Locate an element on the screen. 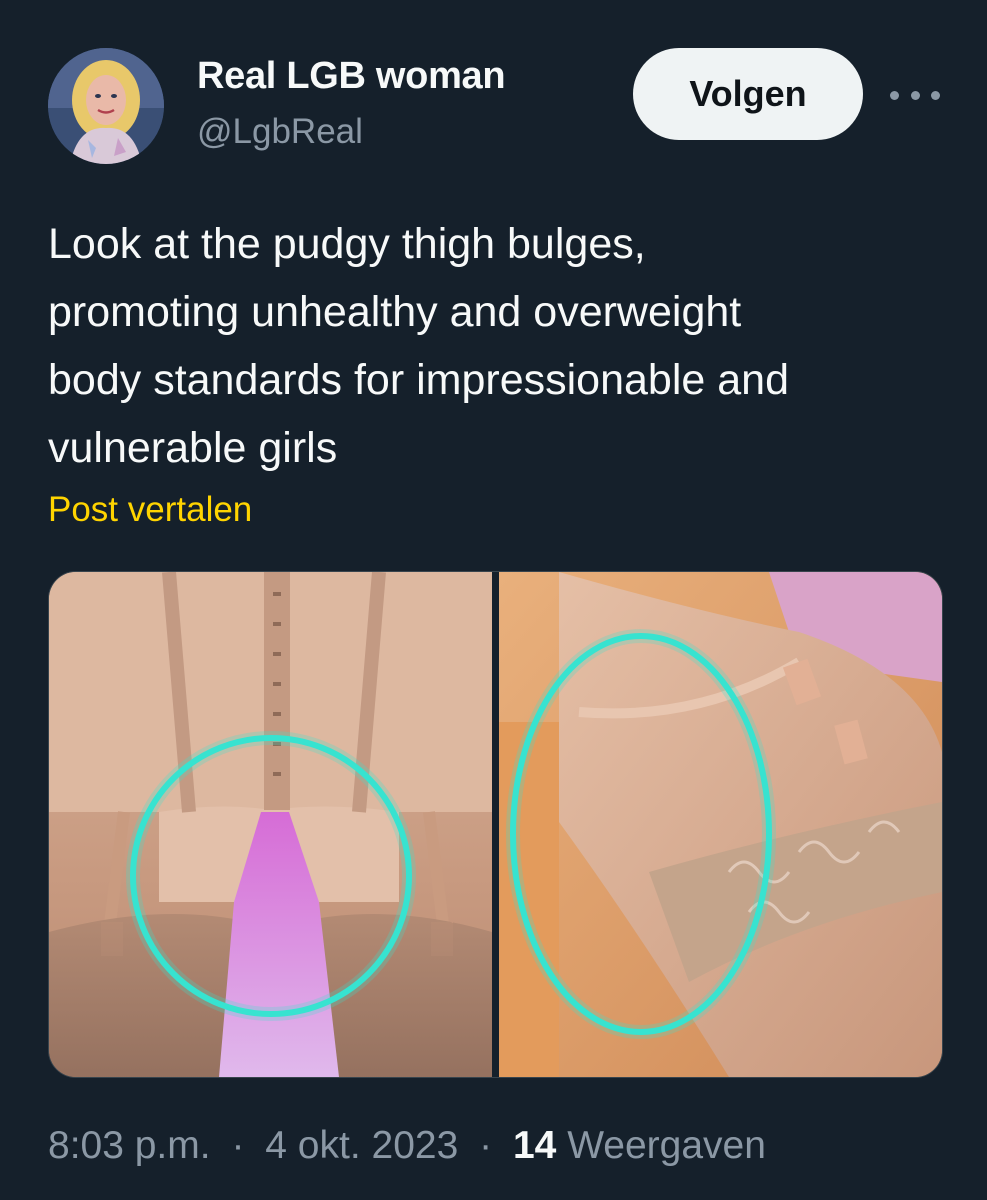 Image resolution: width=987 pixels, height=1200 pixels. avatar is located at coordinates (106, 106).